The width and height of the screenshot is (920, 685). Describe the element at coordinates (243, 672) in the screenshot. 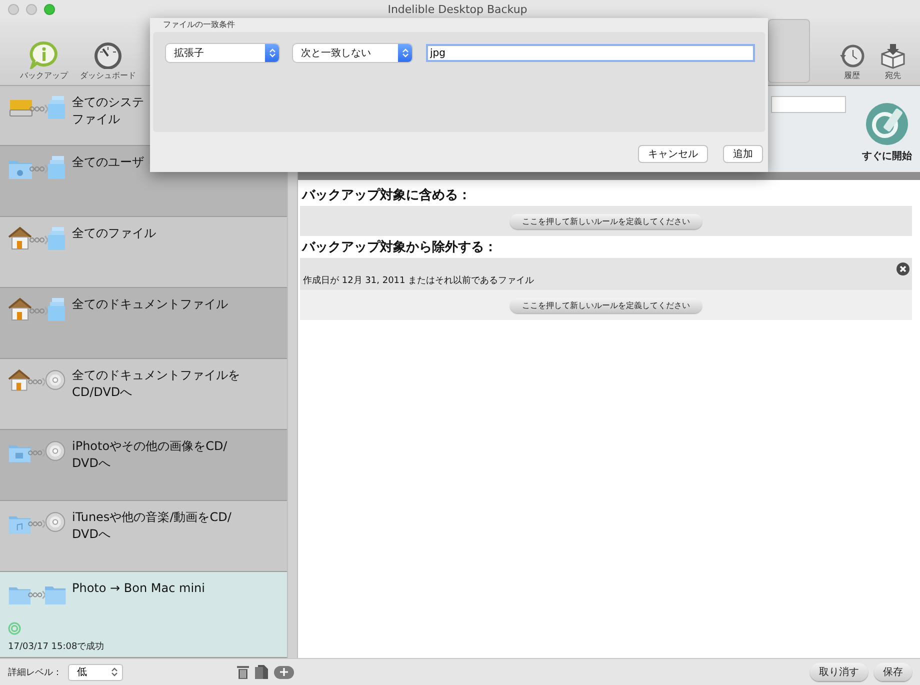

I see `trash-icon` at that location.